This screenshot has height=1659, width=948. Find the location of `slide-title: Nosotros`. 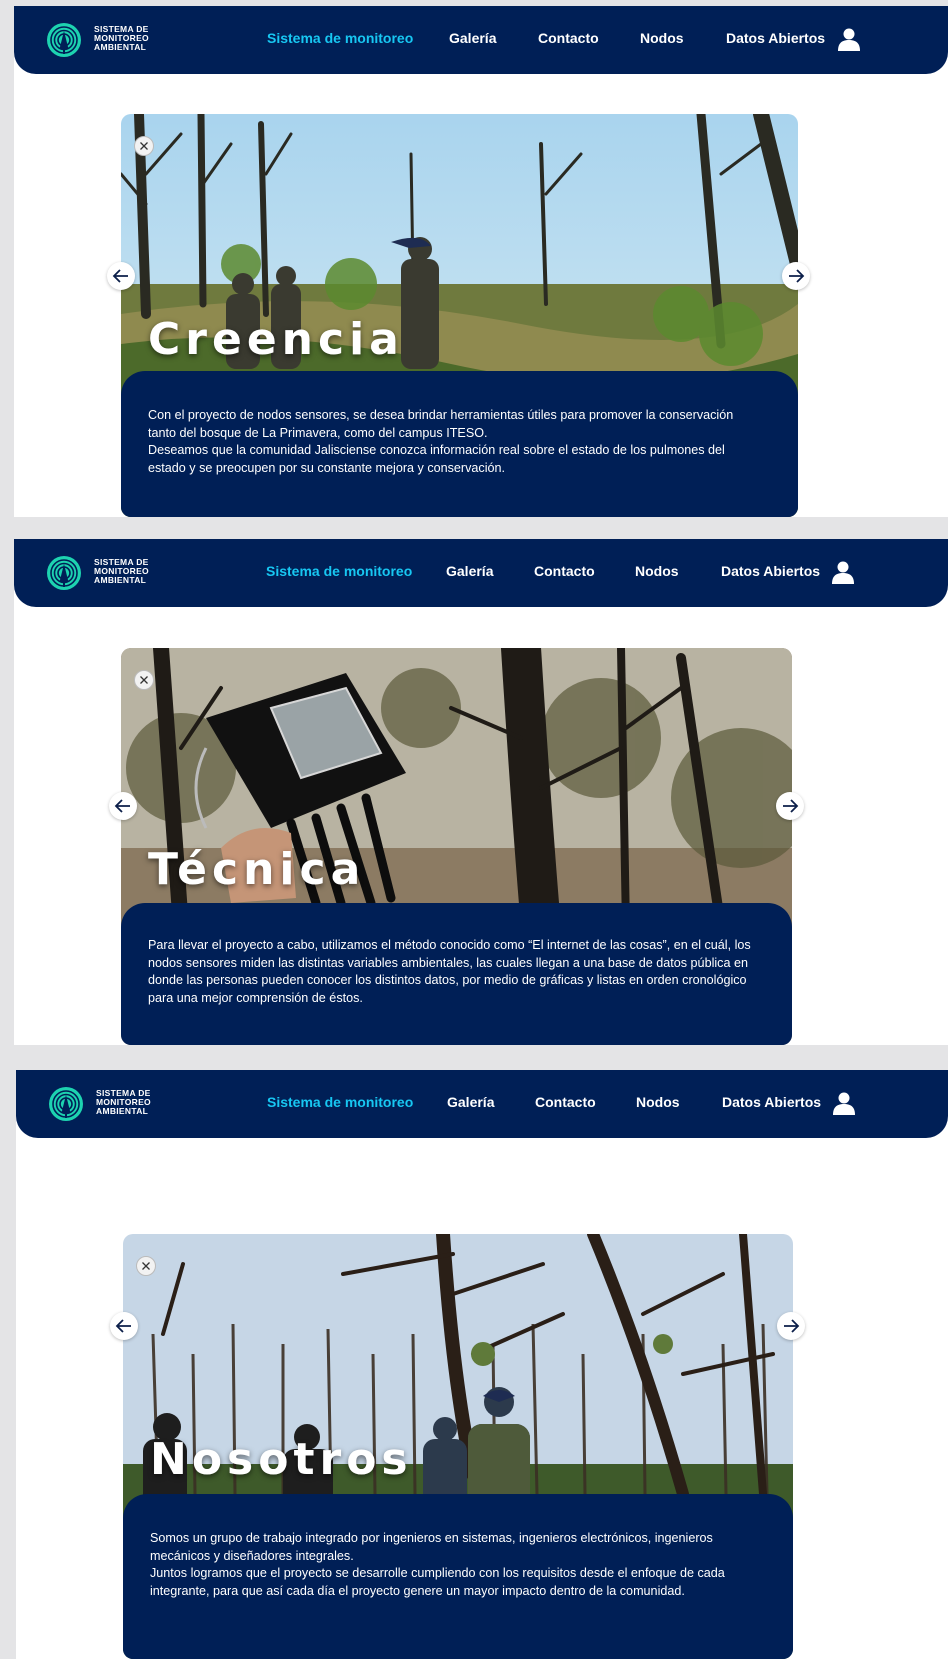

slide-title: Nosotros is located at coordinates (281, 1459).